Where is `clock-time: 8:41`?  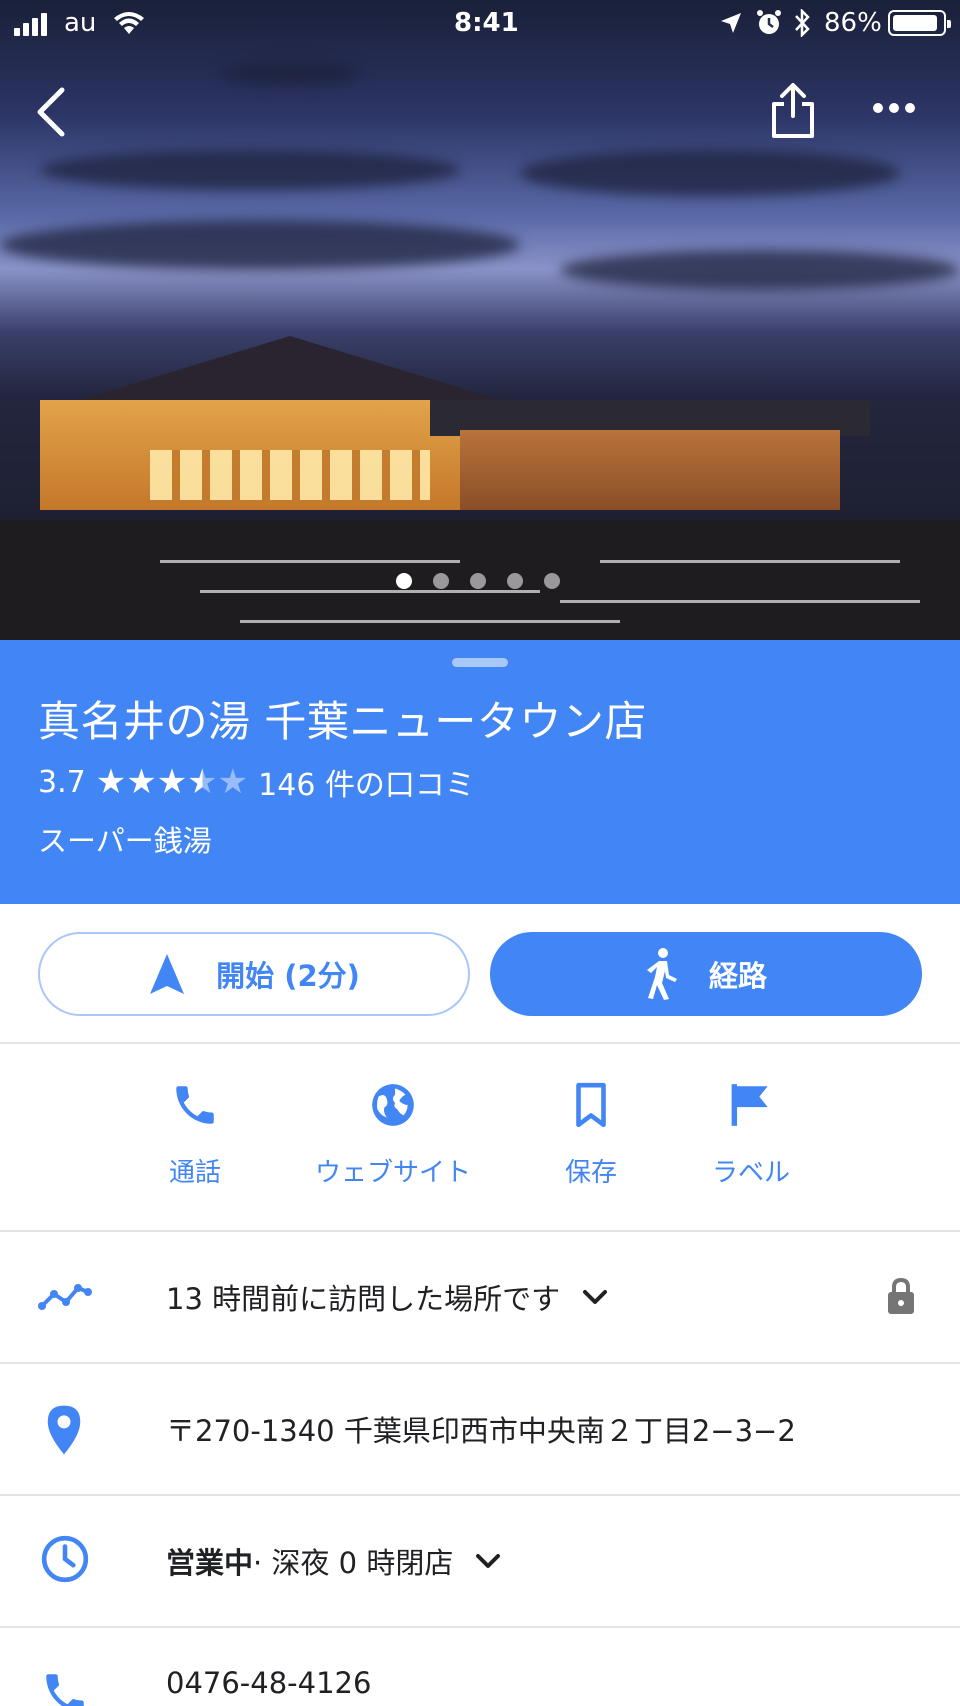 clock-time: 8:41 is located at coordinates (486, 23).